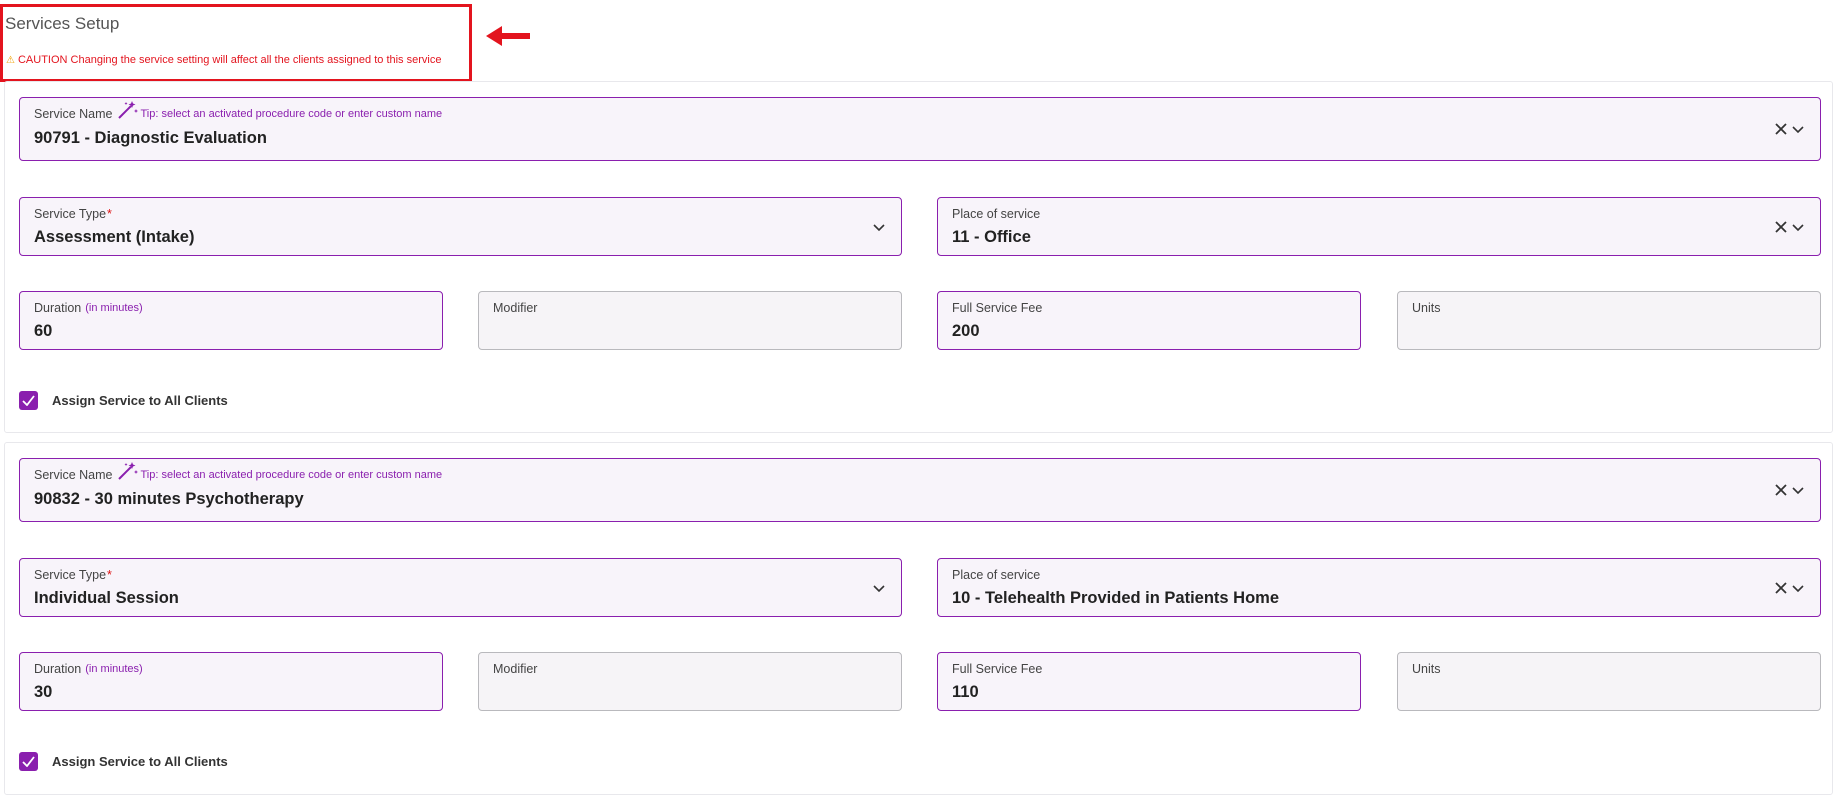 The width and height of the screenshot is (1835, 802). I want to click on warning-icon: ⚠, so click(10, 60).